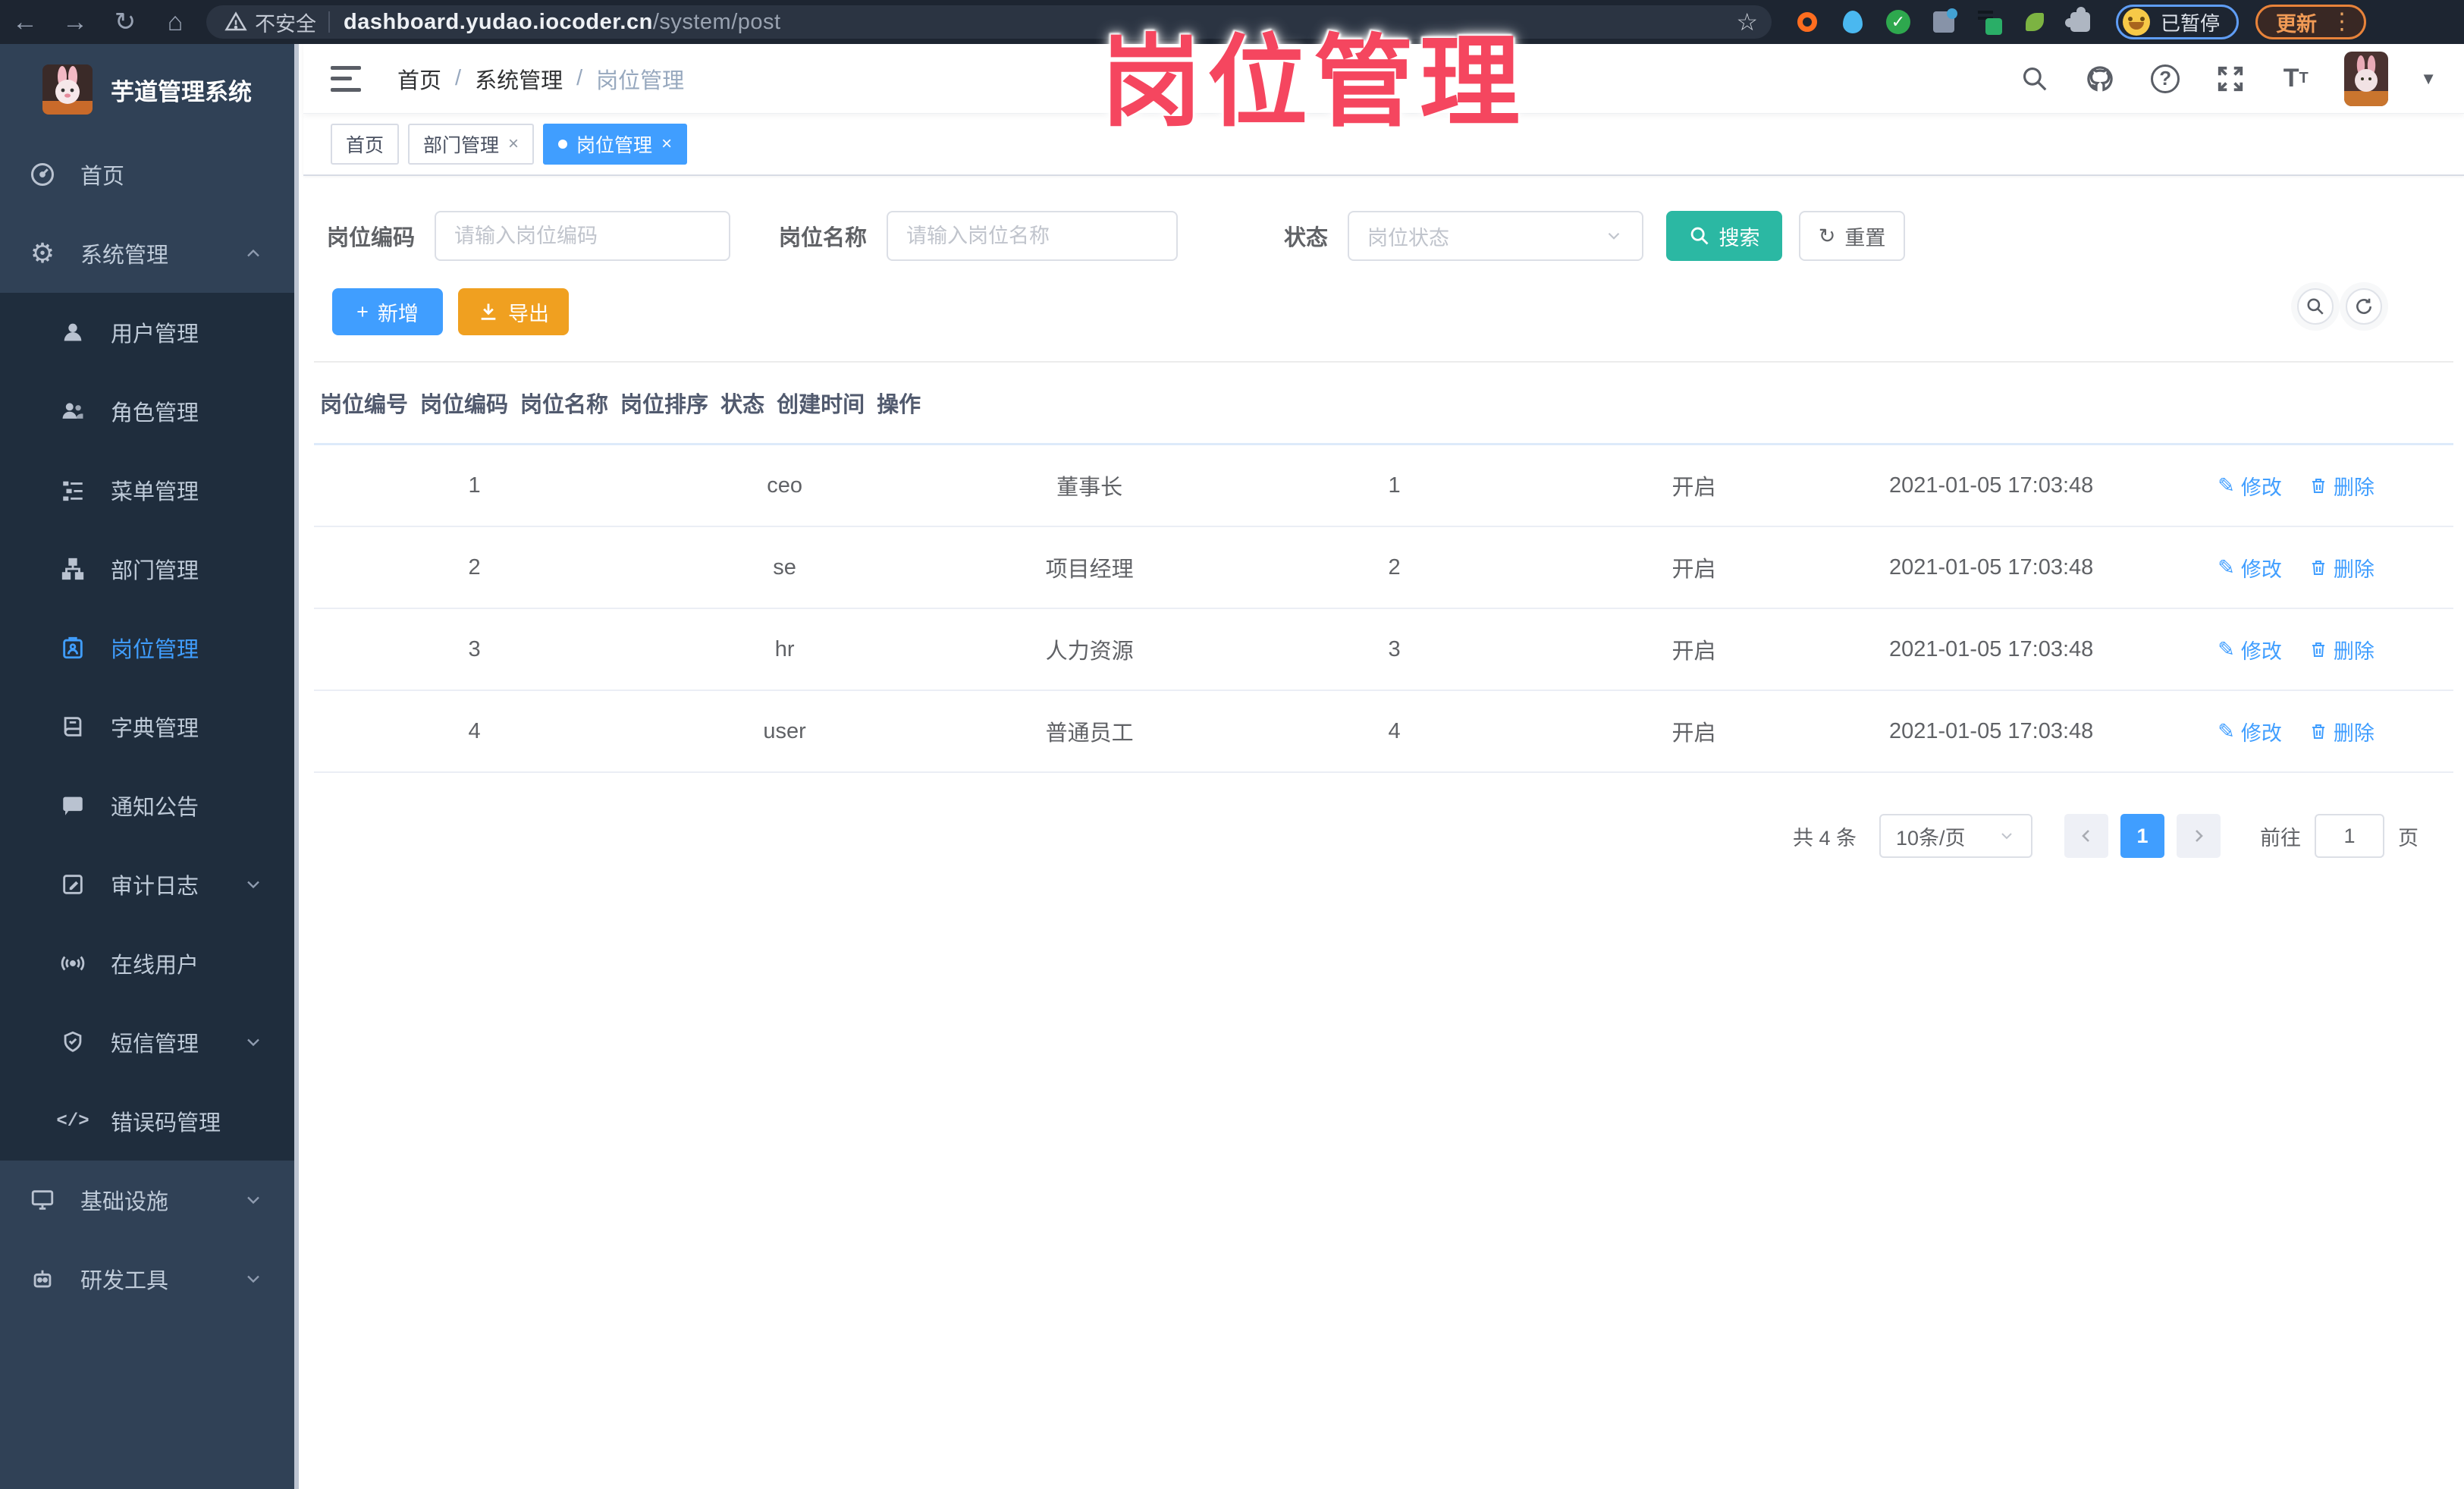 The width and height of the screenshot is (2464, 1489). I want to click on filter-code-input, so click(583, 236).